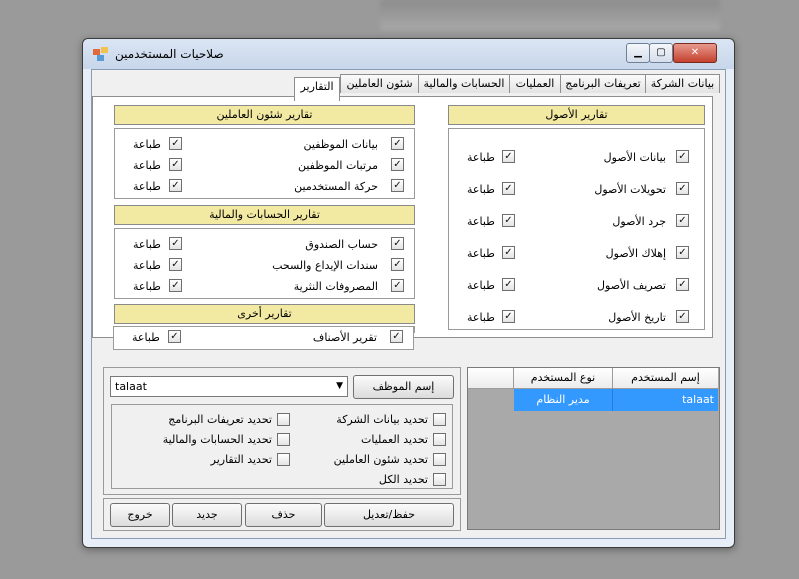  I want to click on select-finance-checkbox, so click(283, 439).